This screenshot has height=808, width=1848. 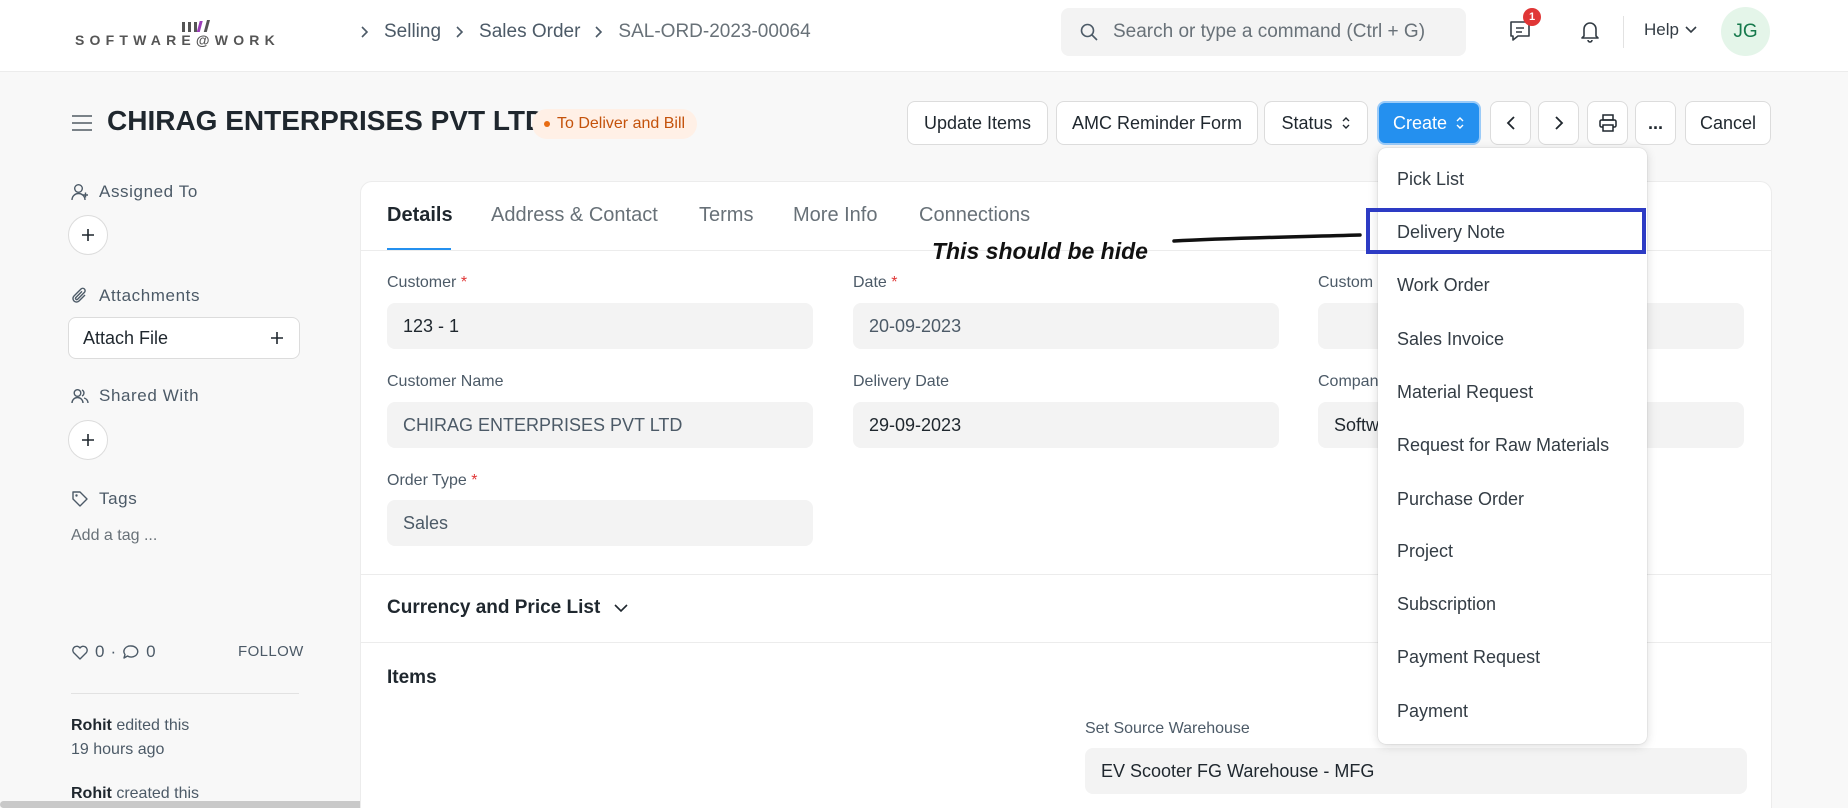 What do you see at coordinates (80, 499) in the screenshot?
I see `tag-icon` at bounding box center [80, 499].